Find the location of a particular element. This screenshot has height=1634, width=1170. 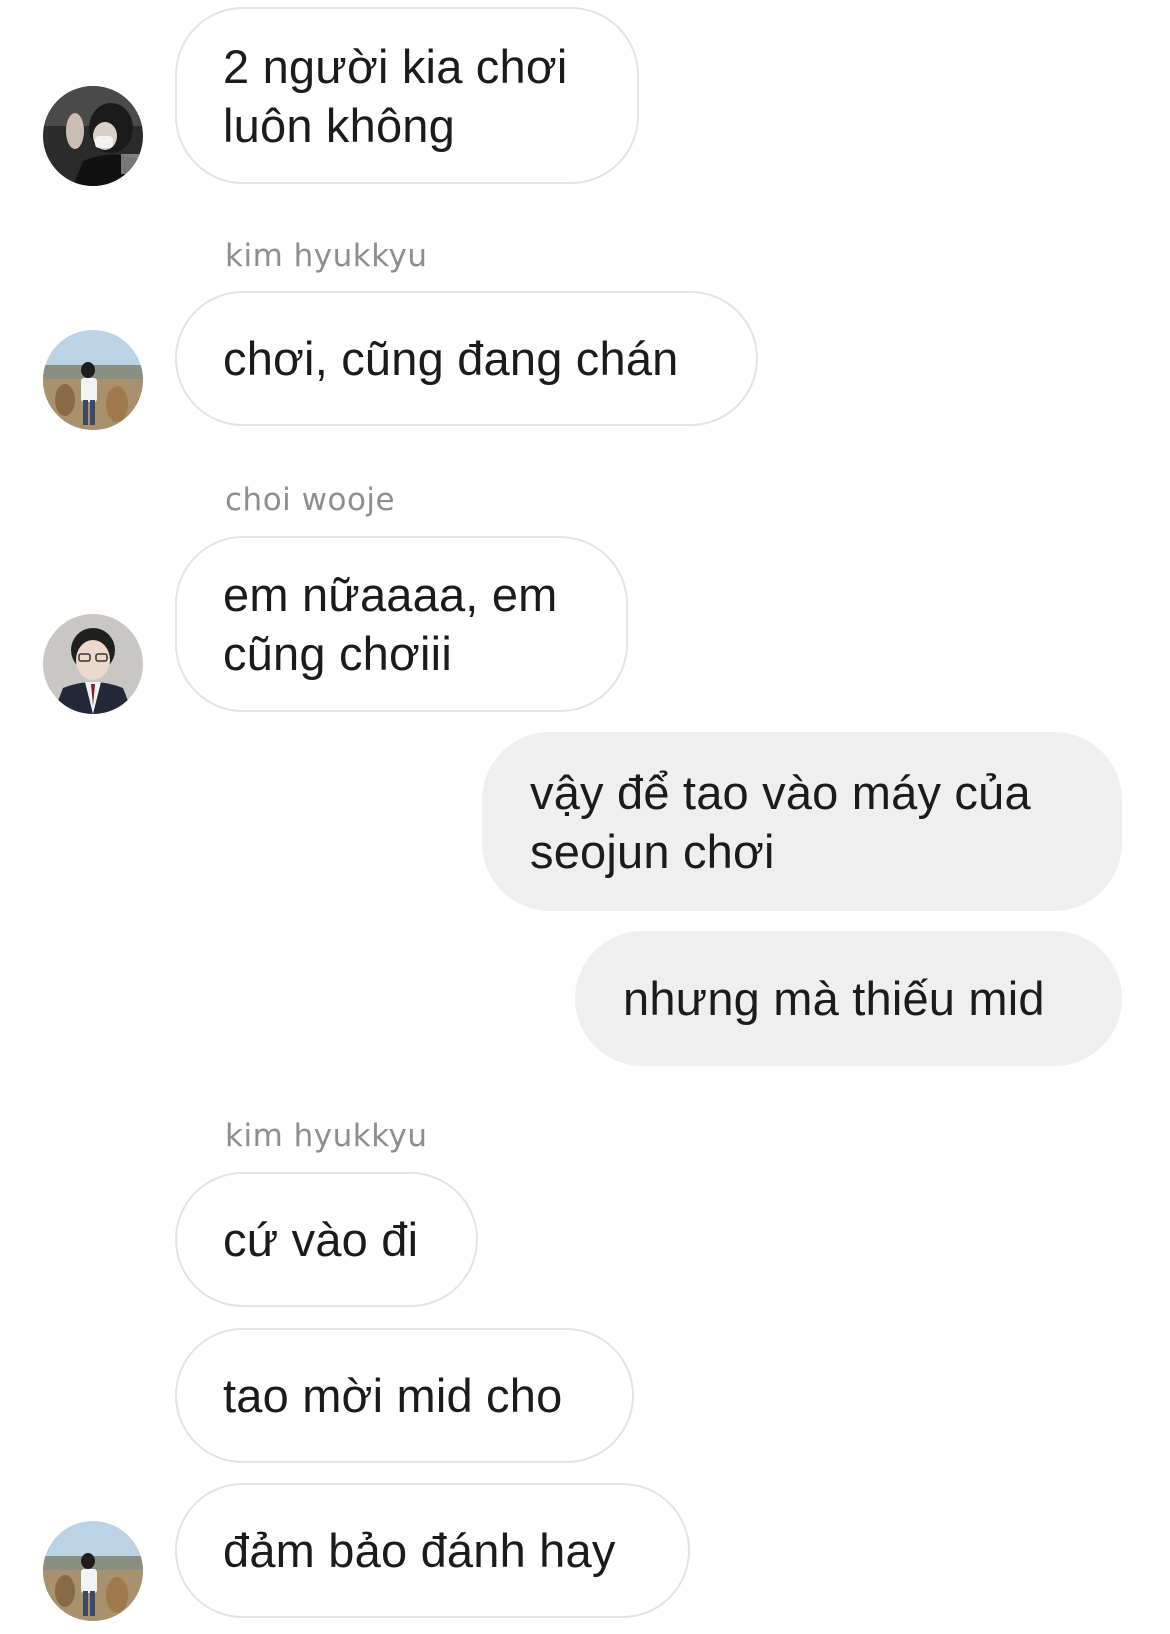

message-bubble: đảm bảo đánh hay is located at coordinates (432, 1550).